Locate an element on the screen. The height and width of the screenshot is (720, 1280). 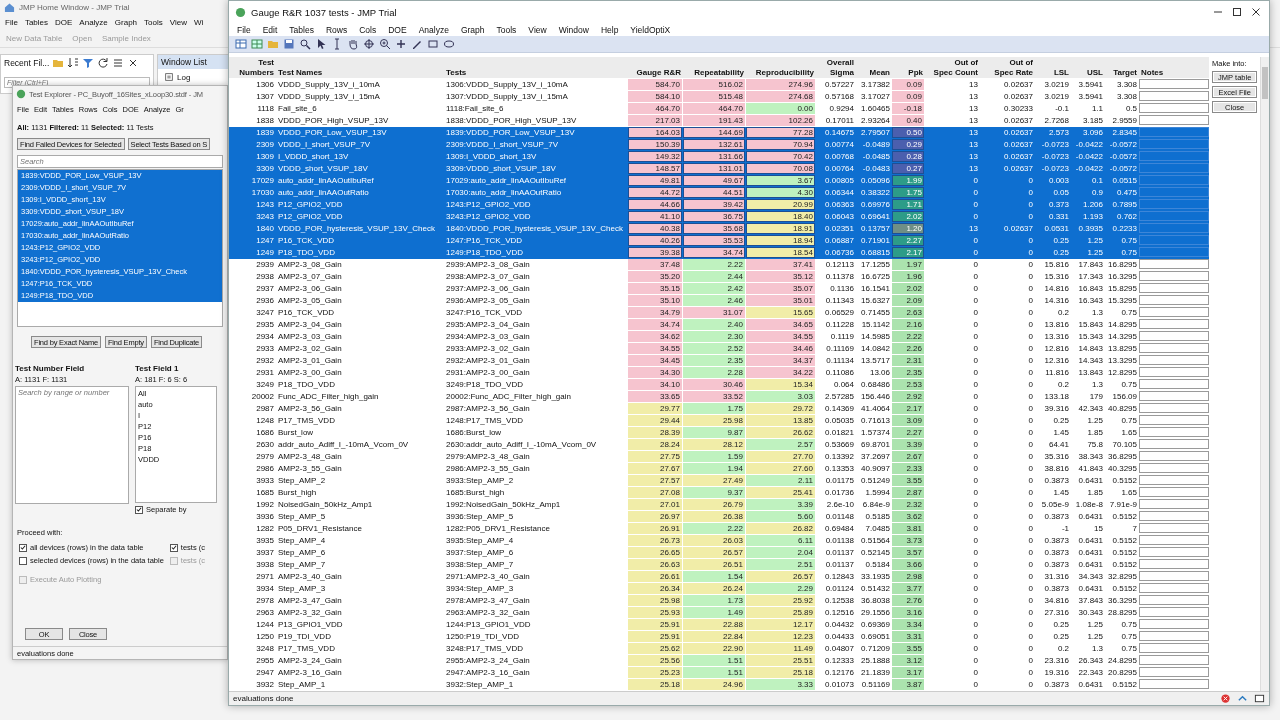
menu-item: View is located at coordinates (537, 29).